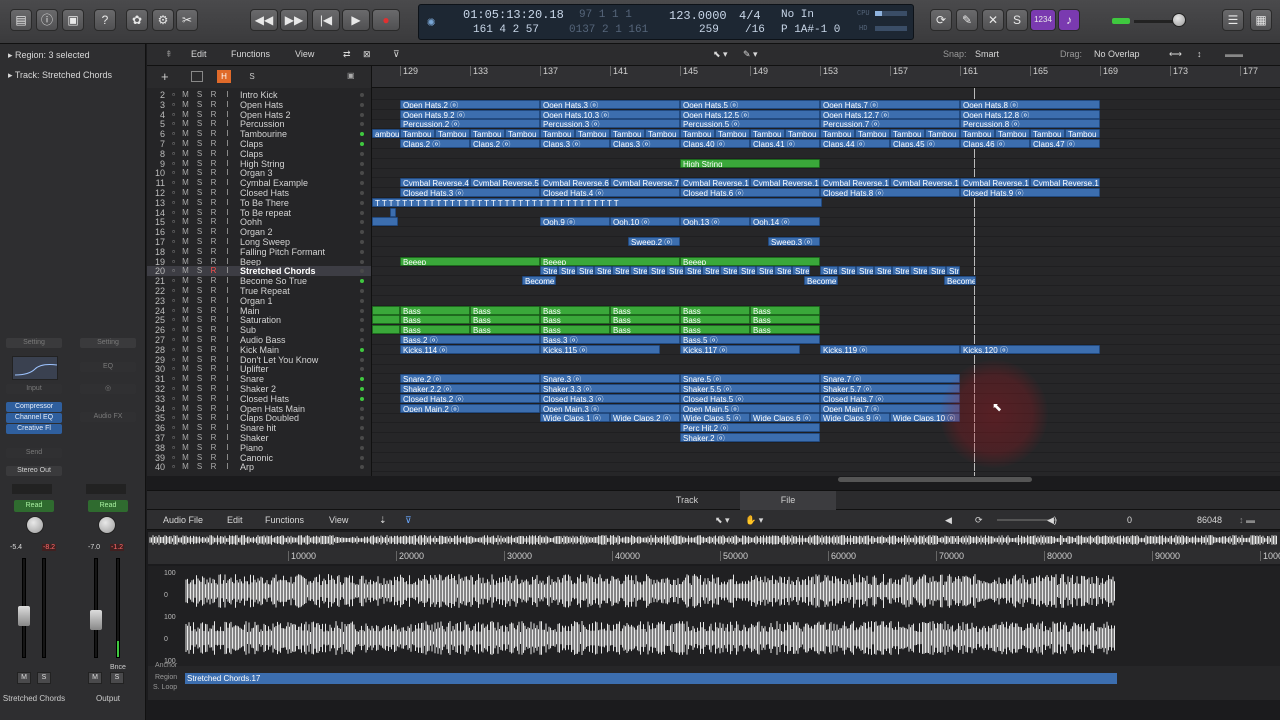  What do you see at coordinates (259, 242) in the screenshot?
I see `track-header: 17 ▫ M S R I Long Sweep` at bounding box center [259, 242].